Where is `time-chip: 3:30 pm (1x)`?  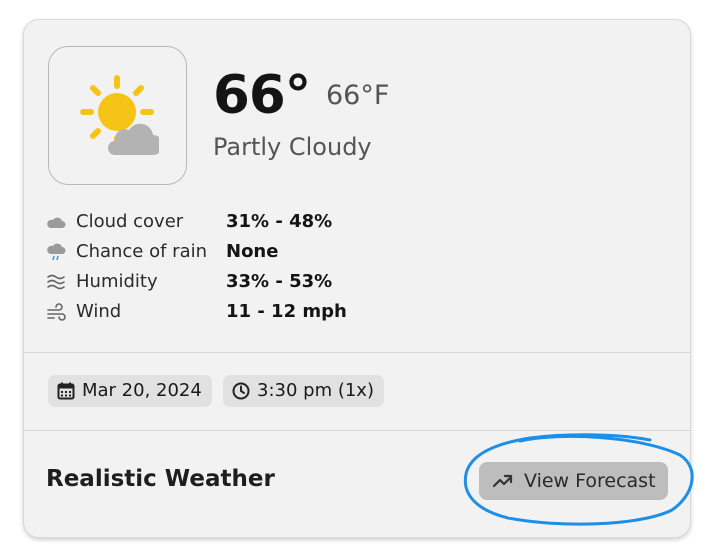 time-chip: 3:30 pm (1x) is located at coordinates (303, 391).